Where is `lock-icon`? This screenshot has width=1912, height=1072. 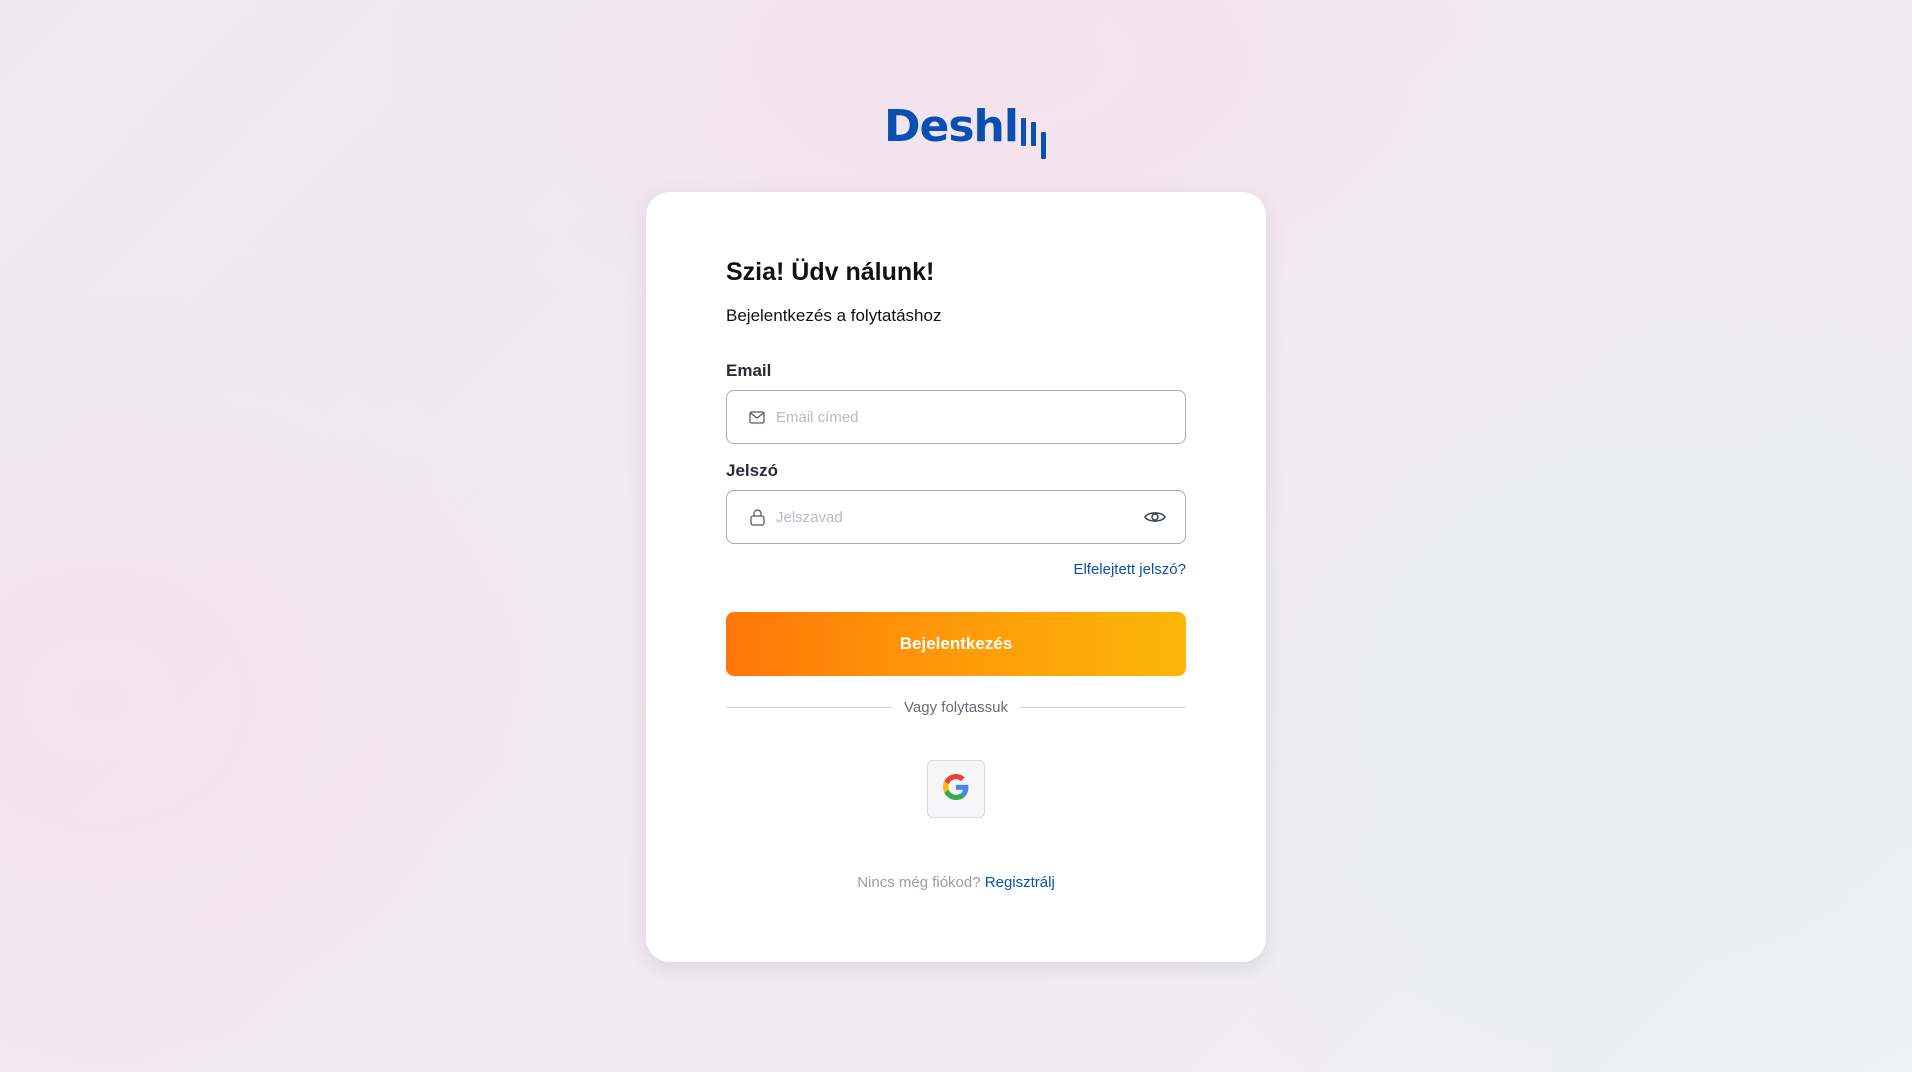 lock-icon is located at coordinates (757, 517).